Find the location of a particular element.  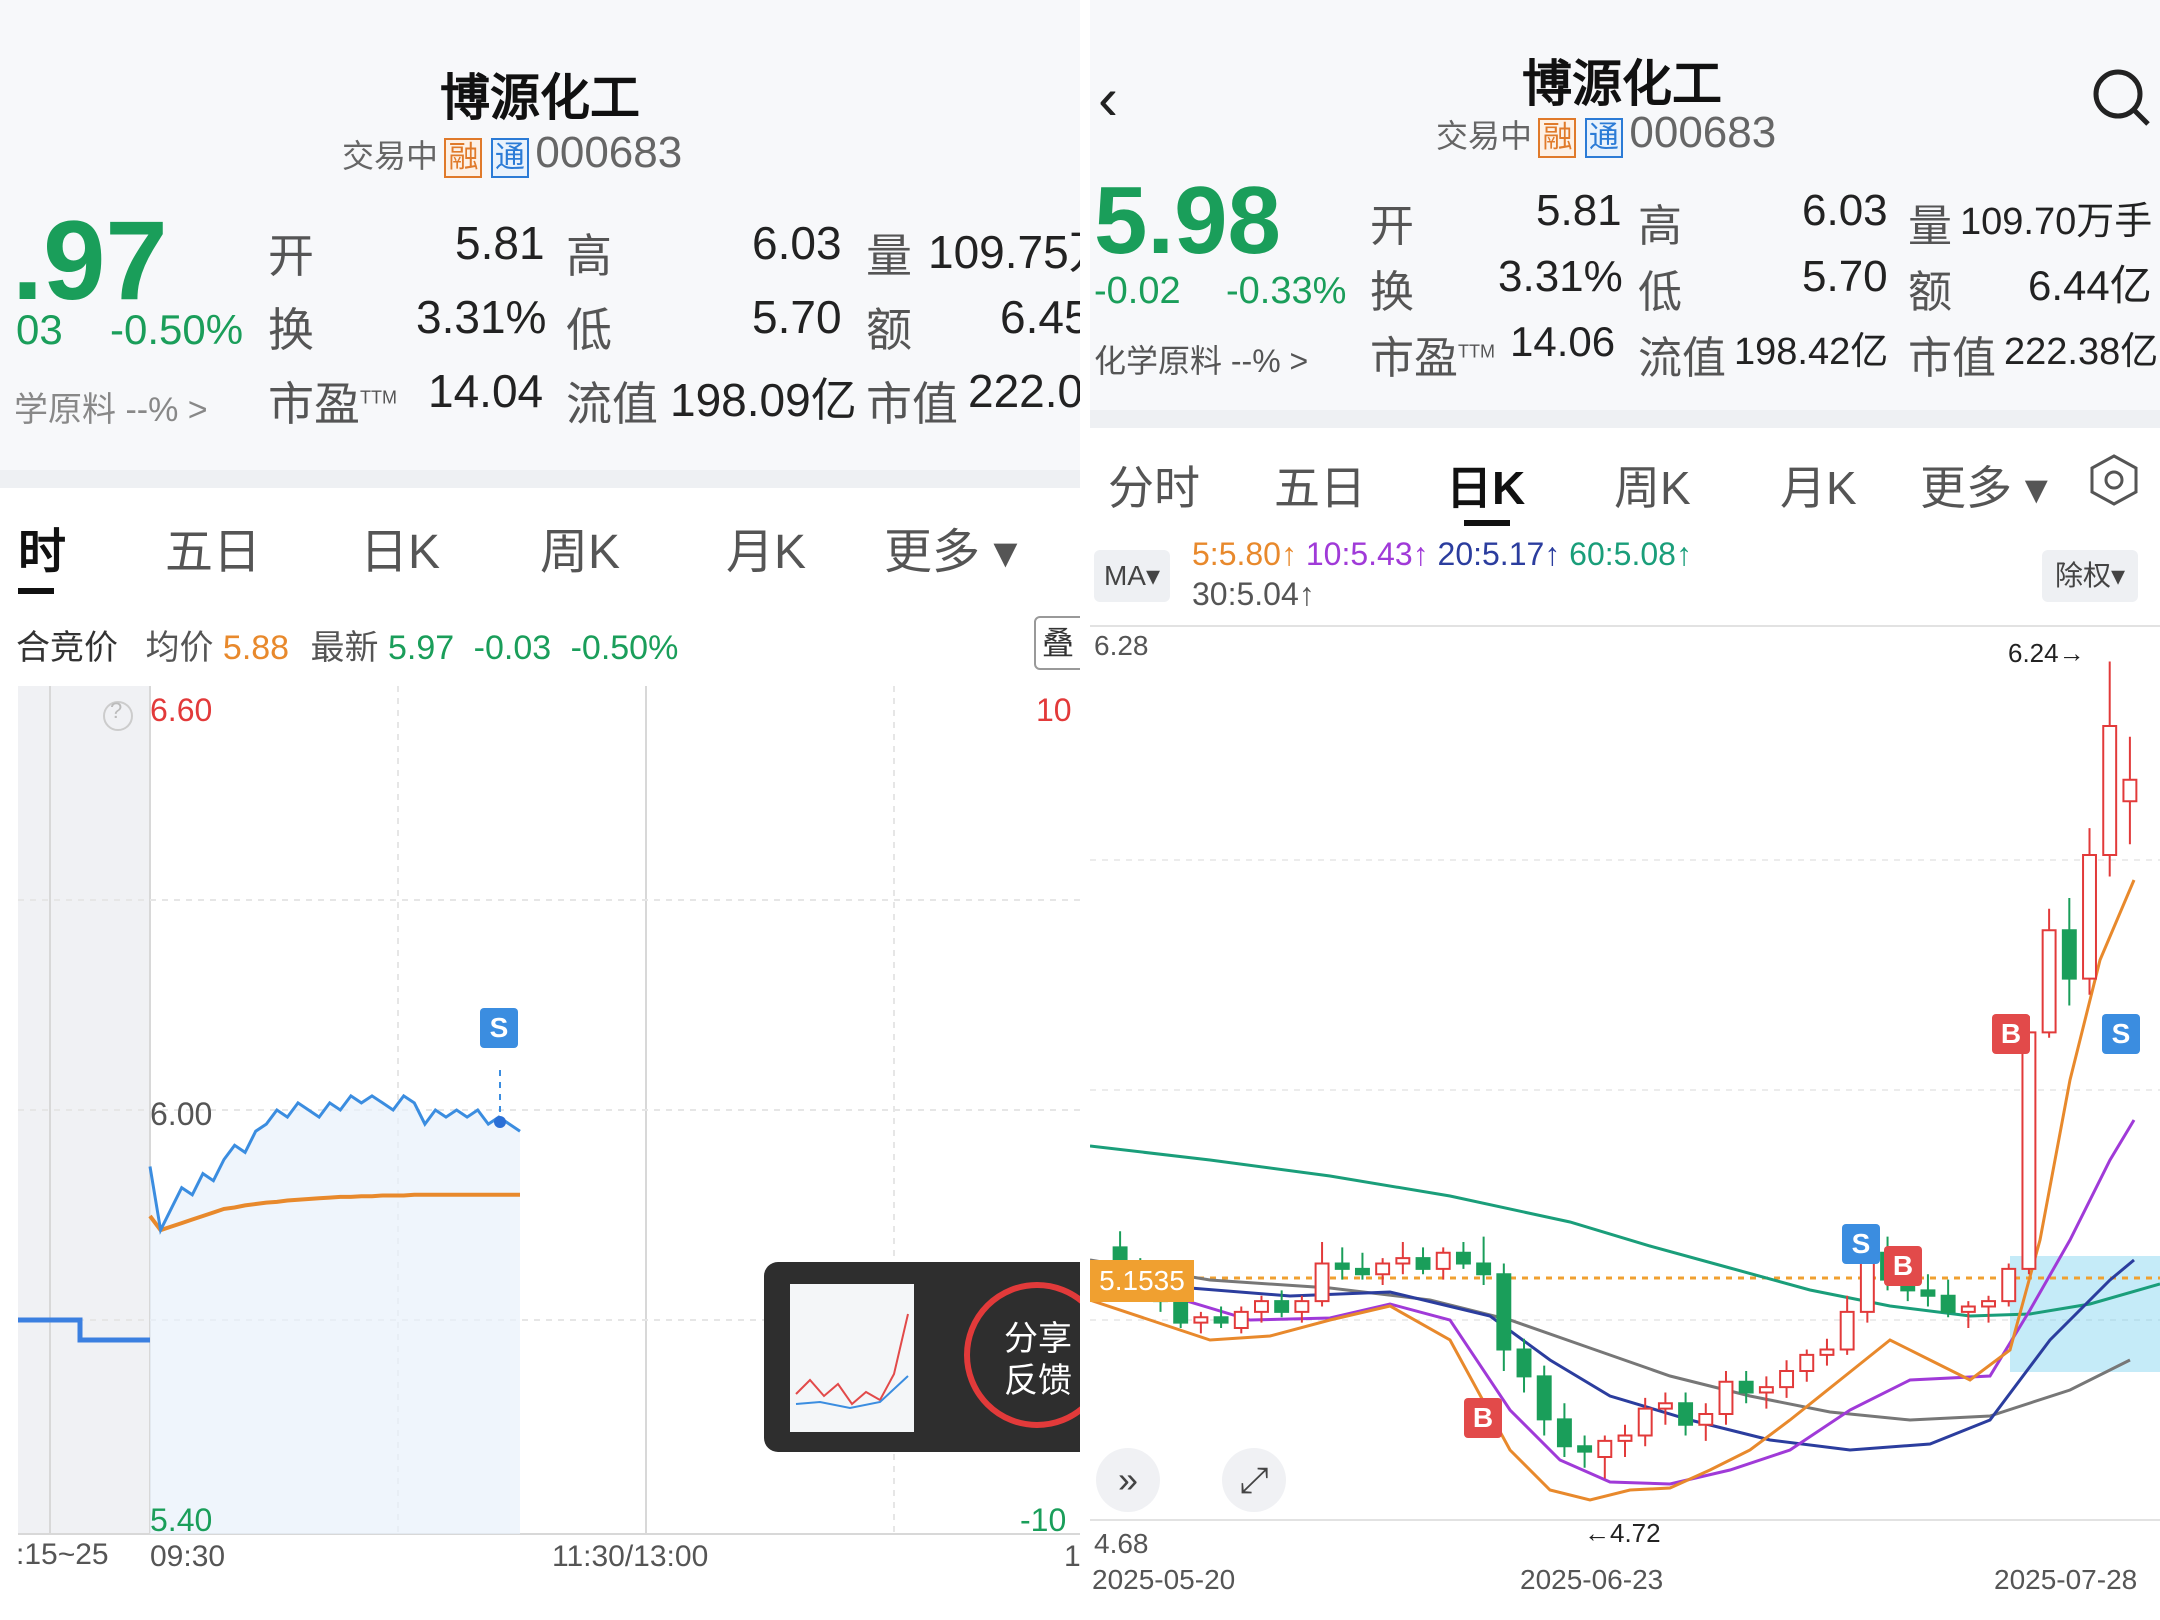

low-label: 低 is located at coordinates (1660, 292).